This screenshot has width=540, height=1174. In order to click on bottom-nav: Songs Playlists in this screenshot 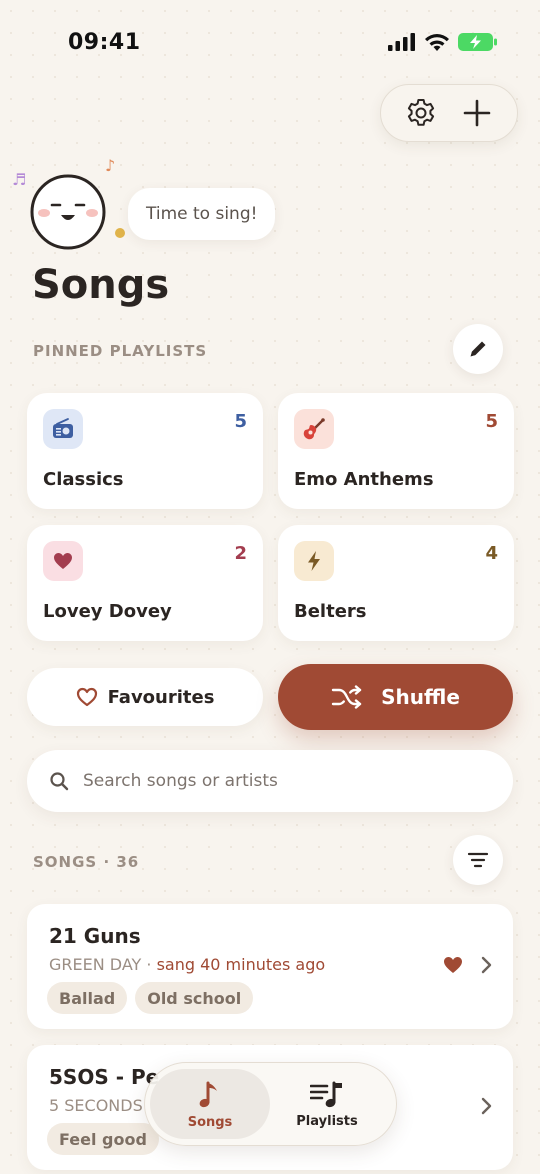, I will do `click(270, 1104)`.